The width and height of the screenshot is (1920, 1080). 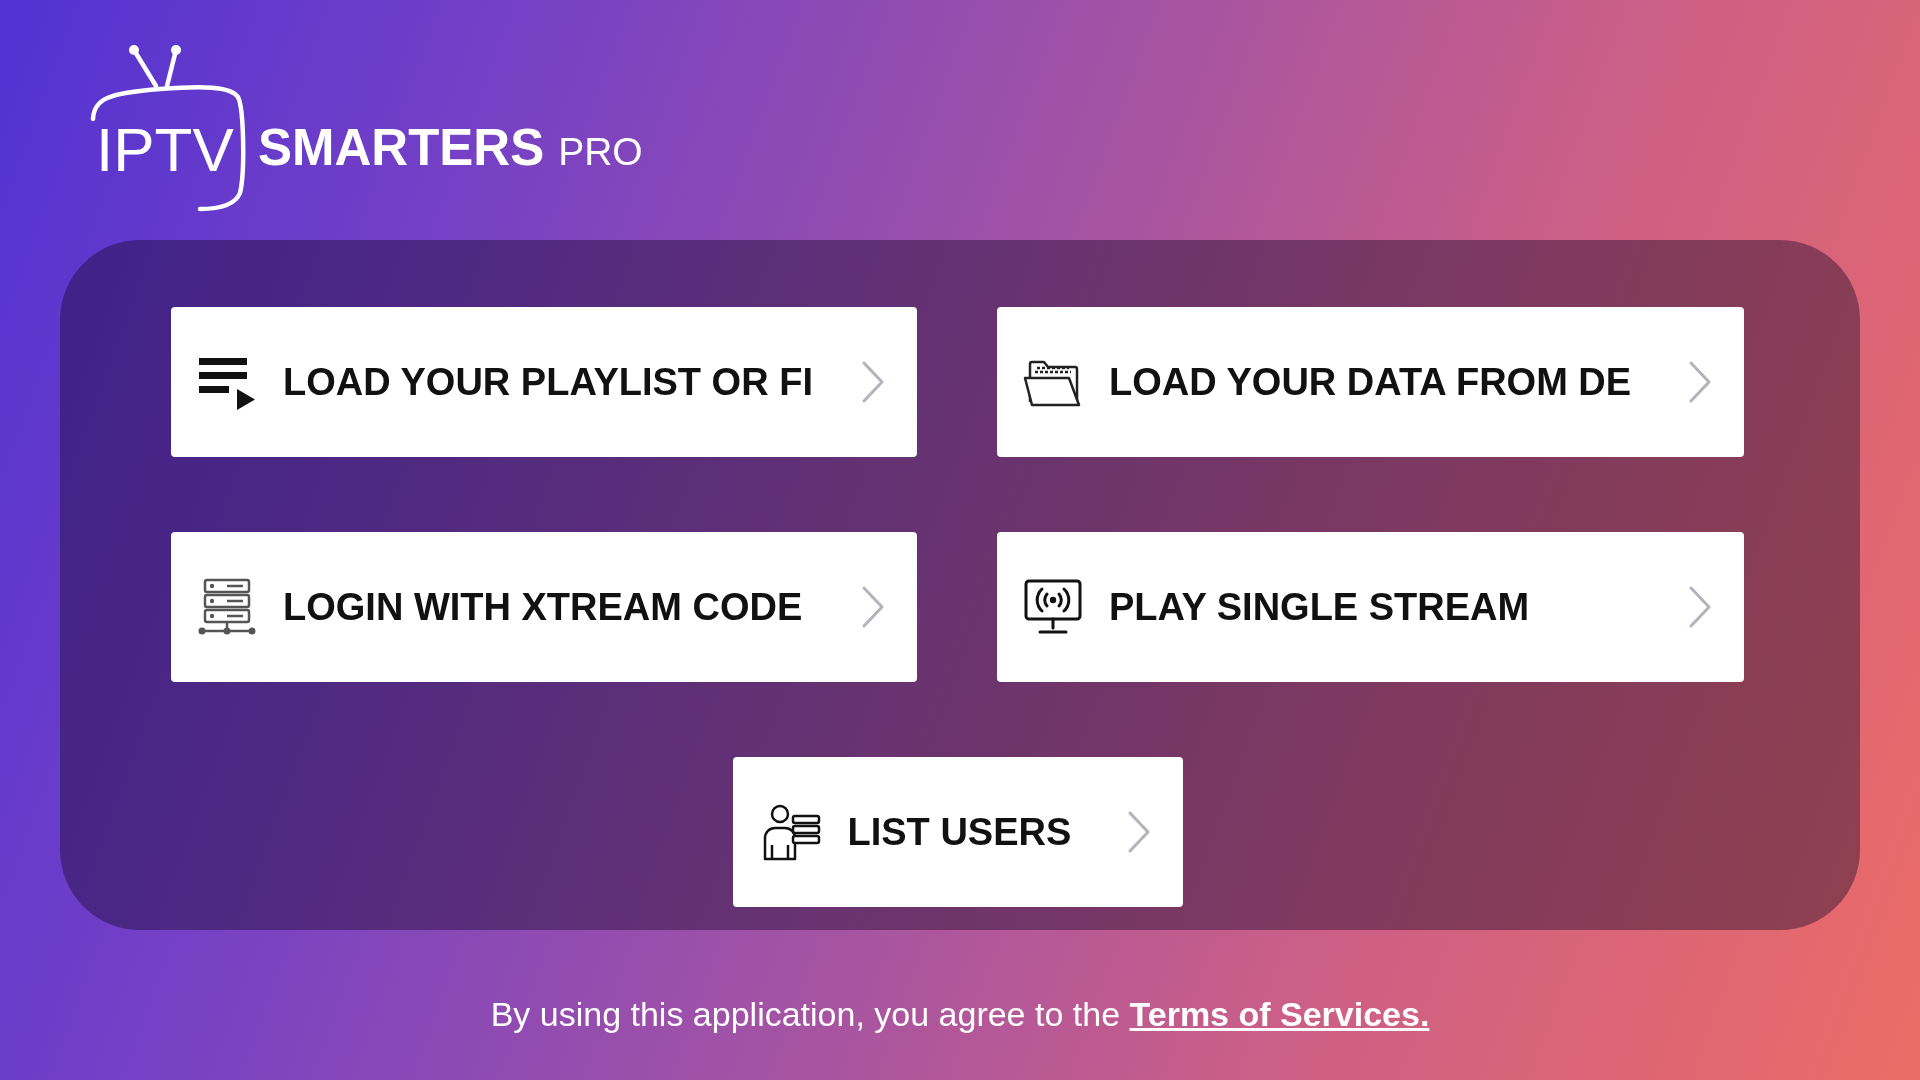 What do you see at coordinates (600, 151) in the screenshot?
I see `logo-edition: PRO` at bounding box center [600, 151].